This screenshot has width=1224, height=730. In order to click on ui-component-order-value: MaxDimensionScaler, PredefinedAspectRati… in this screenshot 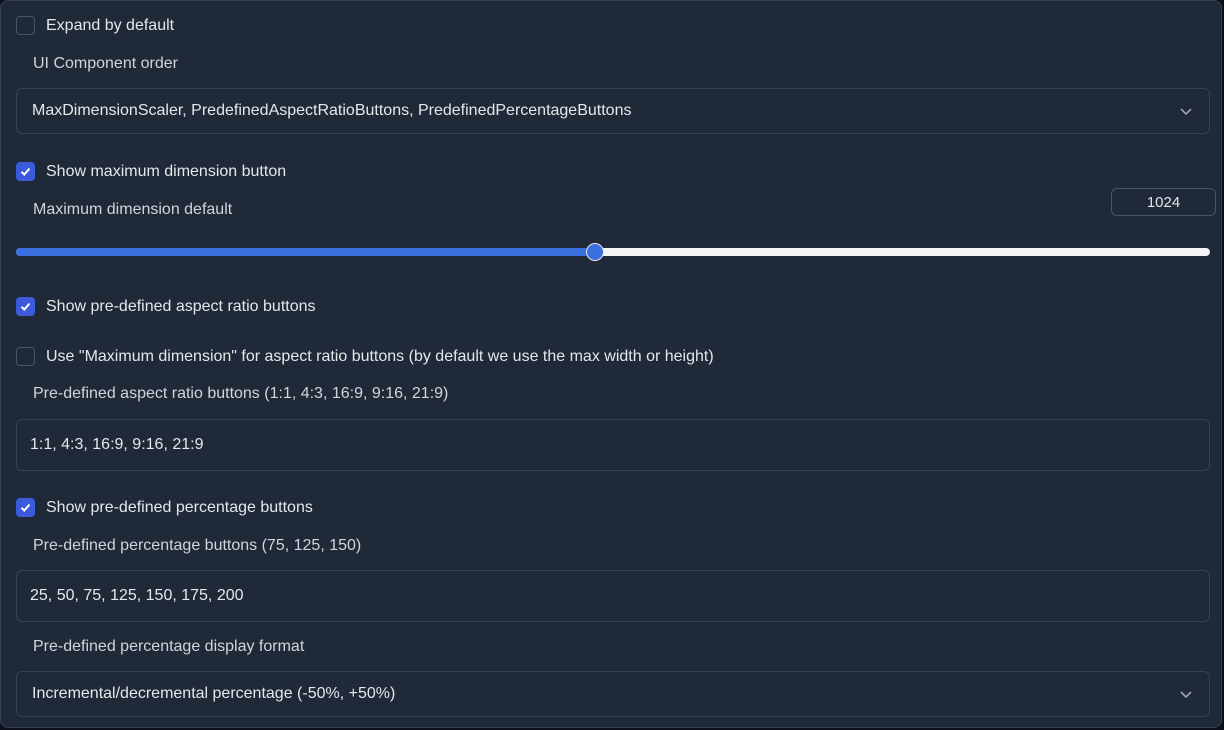, I will do `click(332, 110)`.